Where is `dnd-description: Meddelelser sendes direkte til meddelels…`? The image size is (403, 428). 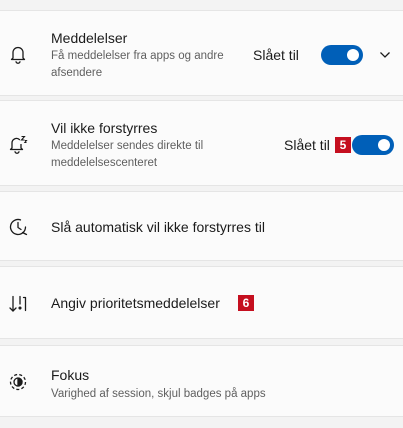 dnd-description: Meddelelser sendes direkte til meddelels… is located at coordinates (127, 154).